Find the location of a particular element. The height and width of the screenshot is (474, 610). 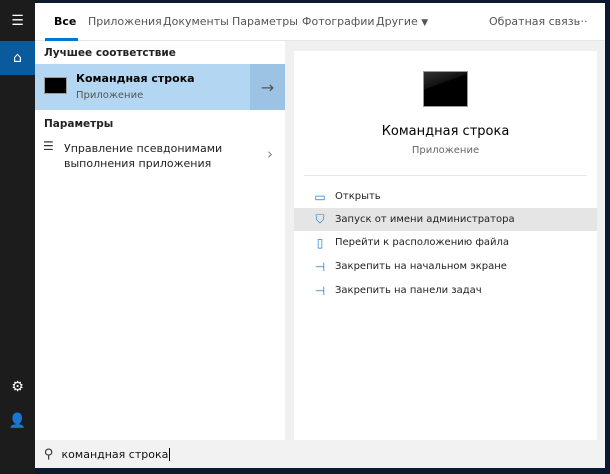

action-run-as-admin: ⛉ Запуск от имени администратора is located at coordinates (445, 219).